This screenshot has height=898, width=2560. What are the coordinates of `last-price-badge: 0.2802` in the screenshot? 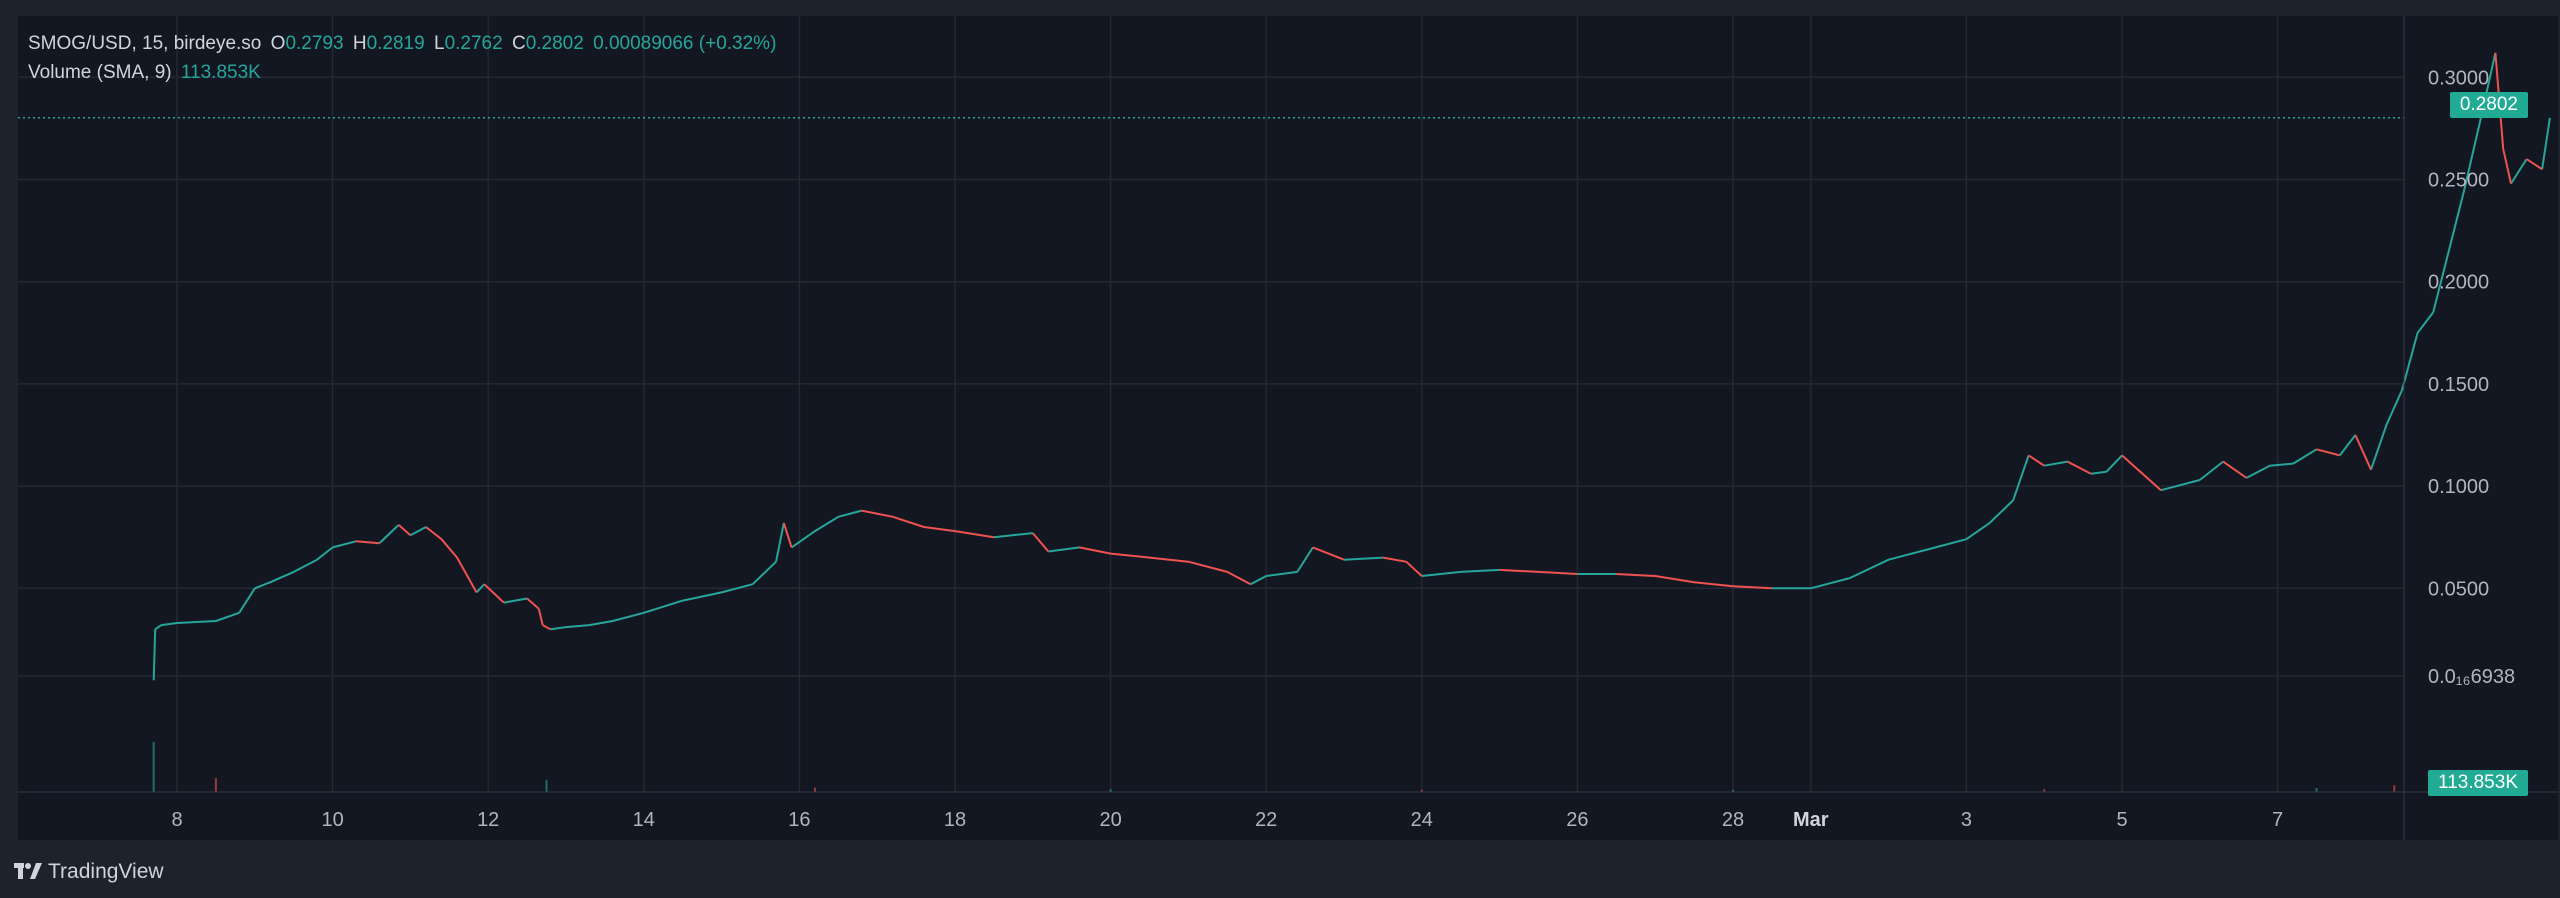 It's located at (2488, 105).